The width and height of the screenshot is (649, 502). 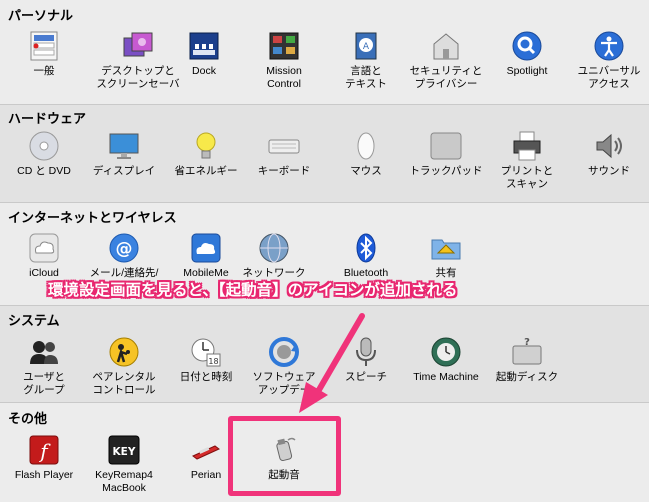 I want to click on keyremap-icon: KEY, so click(x=124, y=450).